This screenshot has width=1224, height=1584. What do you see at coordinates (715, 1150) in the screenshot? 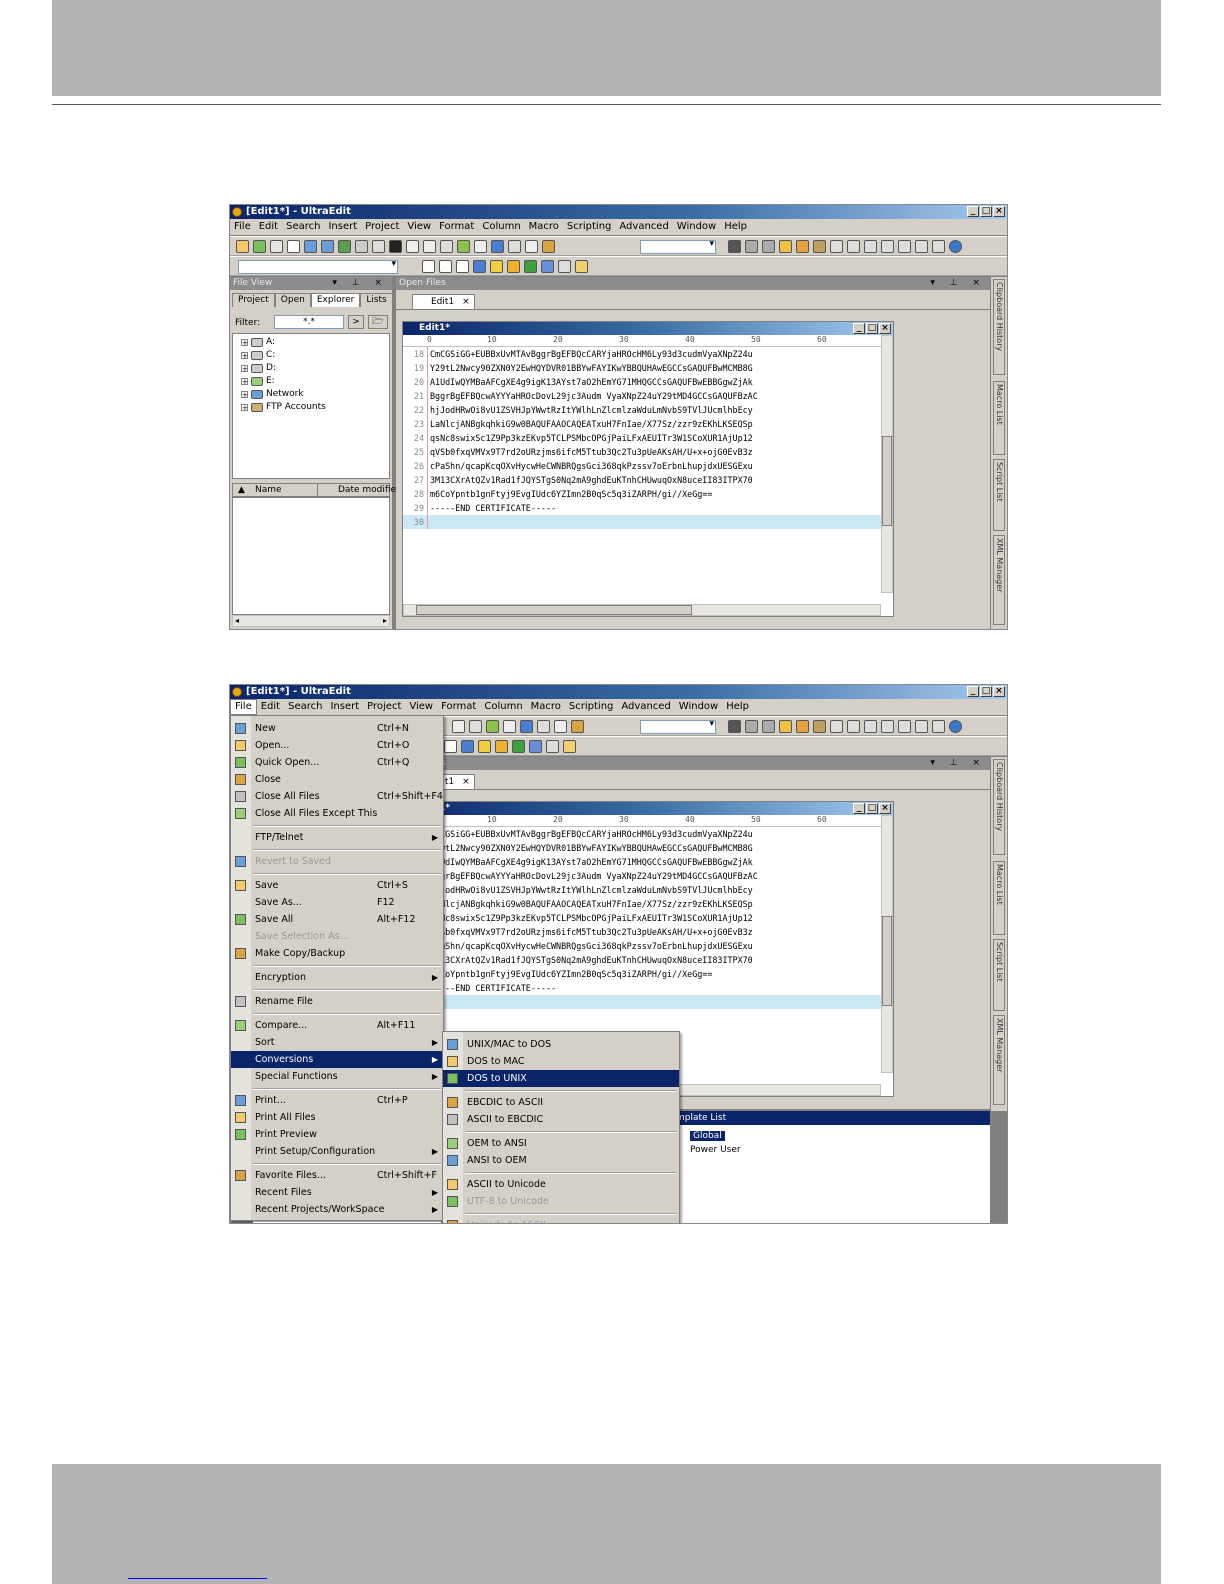
I see `template-item-power-user: Power User` at bounding box center [715, 1150].